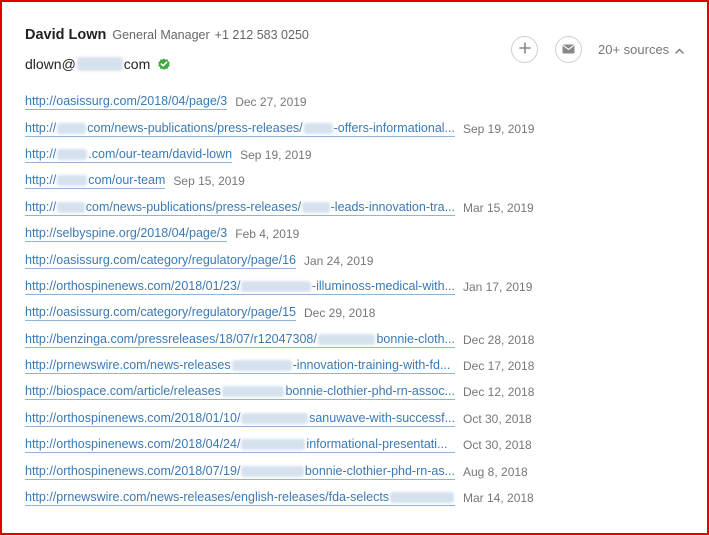  I want to click on source-date: Jan 24, 2019, so click(338, 260).